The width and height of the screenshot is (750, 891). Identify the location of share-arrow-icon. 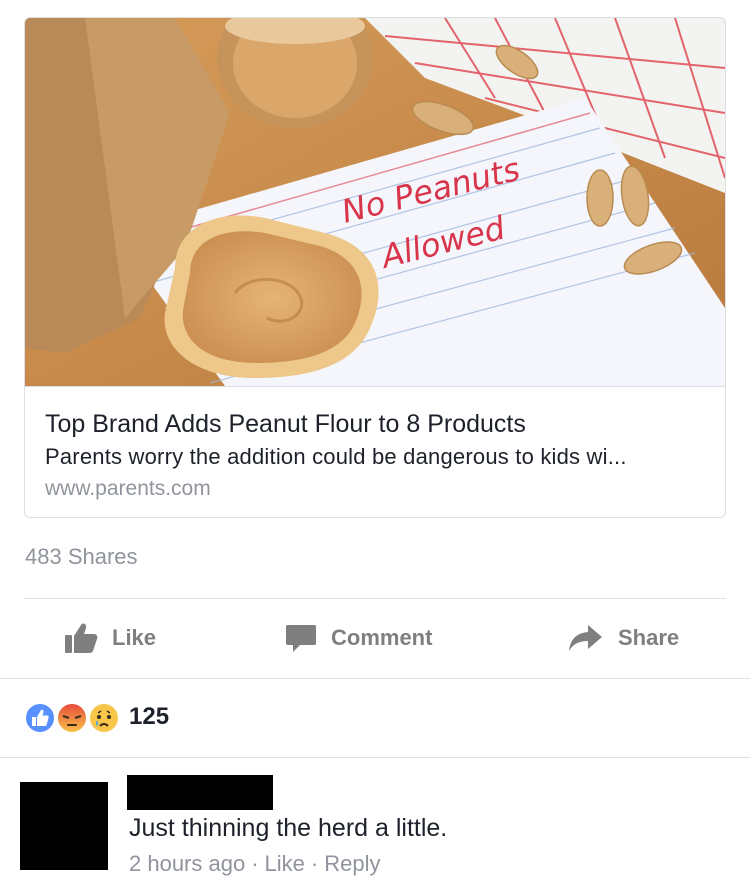
(585, 638).